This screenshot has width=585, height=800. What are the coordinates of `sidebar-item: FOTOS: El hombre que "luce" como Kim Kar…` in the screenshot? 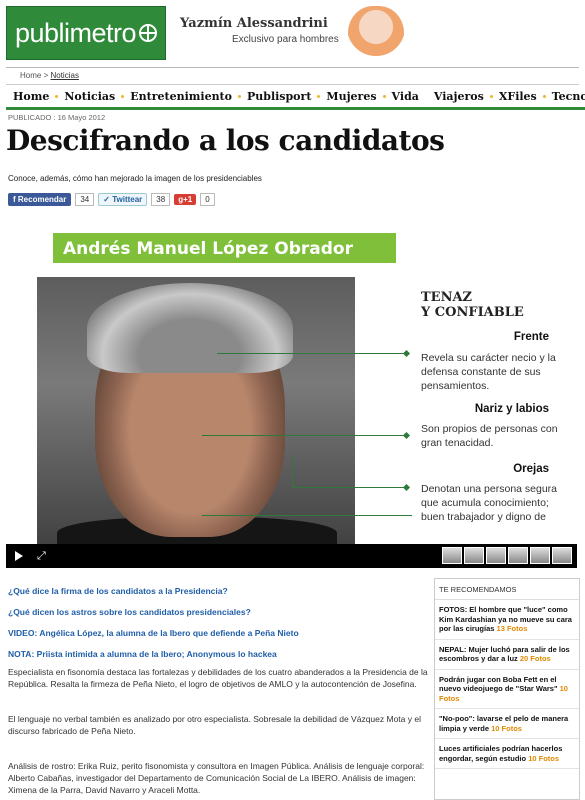 It's located at (507, 620).